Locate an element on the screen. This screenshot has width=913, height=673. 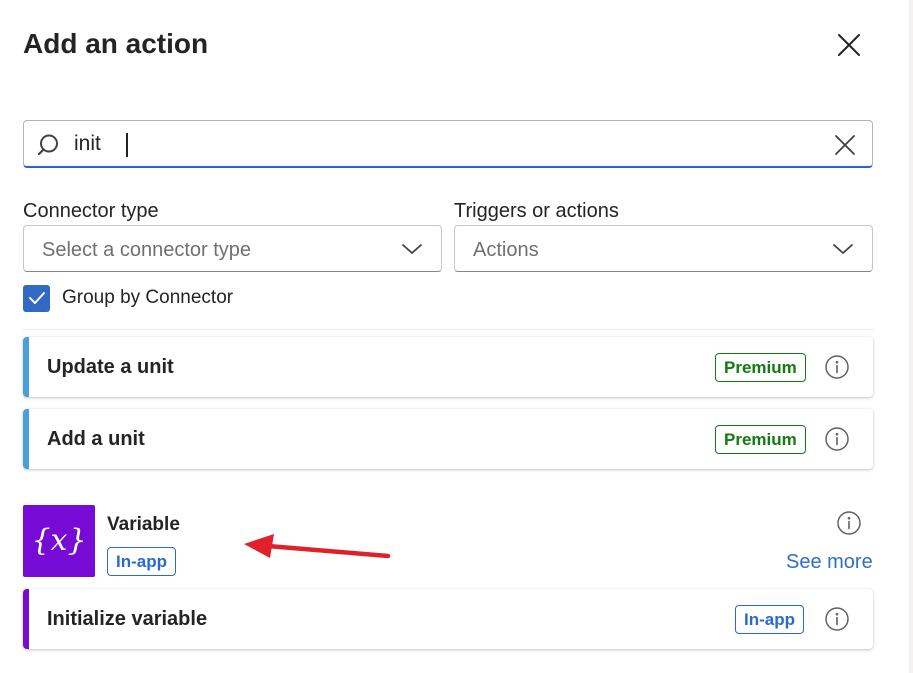
connector-type-dropdown: Select a connector type is located at coordinates (232, 248).